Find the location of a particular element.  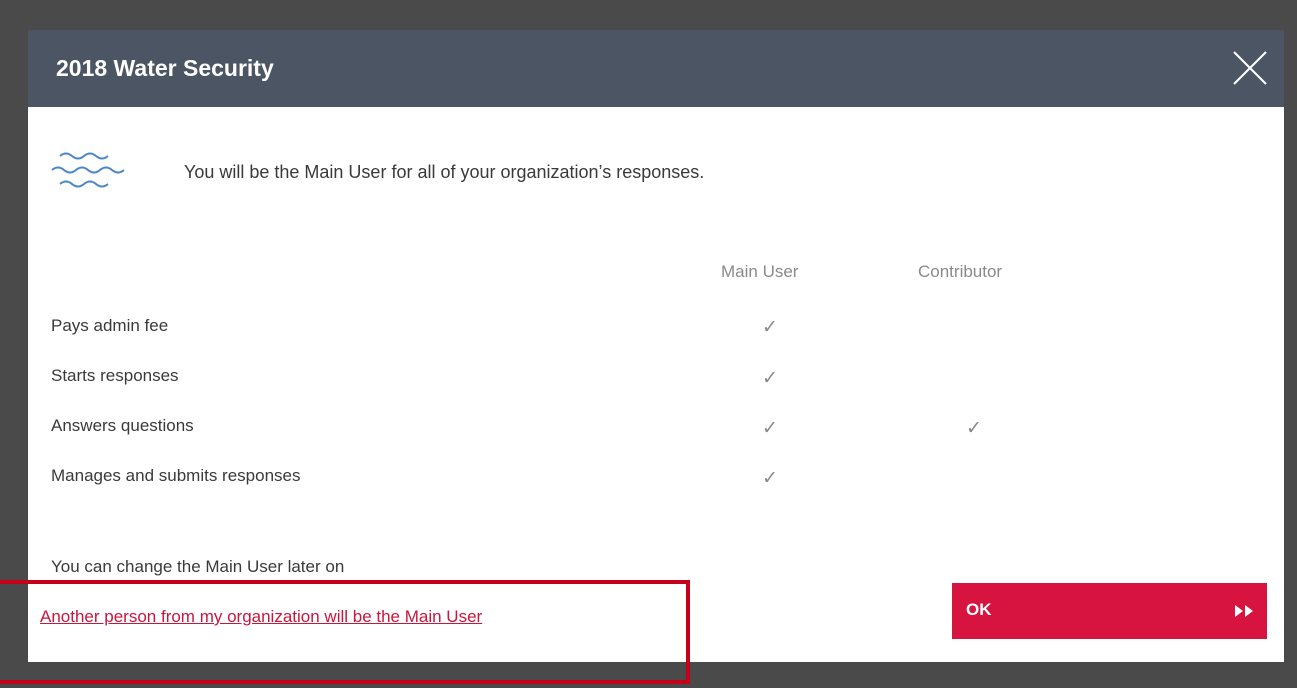

change-main-user-note: You can change the Main User later on is located at coordinates (198, 566).